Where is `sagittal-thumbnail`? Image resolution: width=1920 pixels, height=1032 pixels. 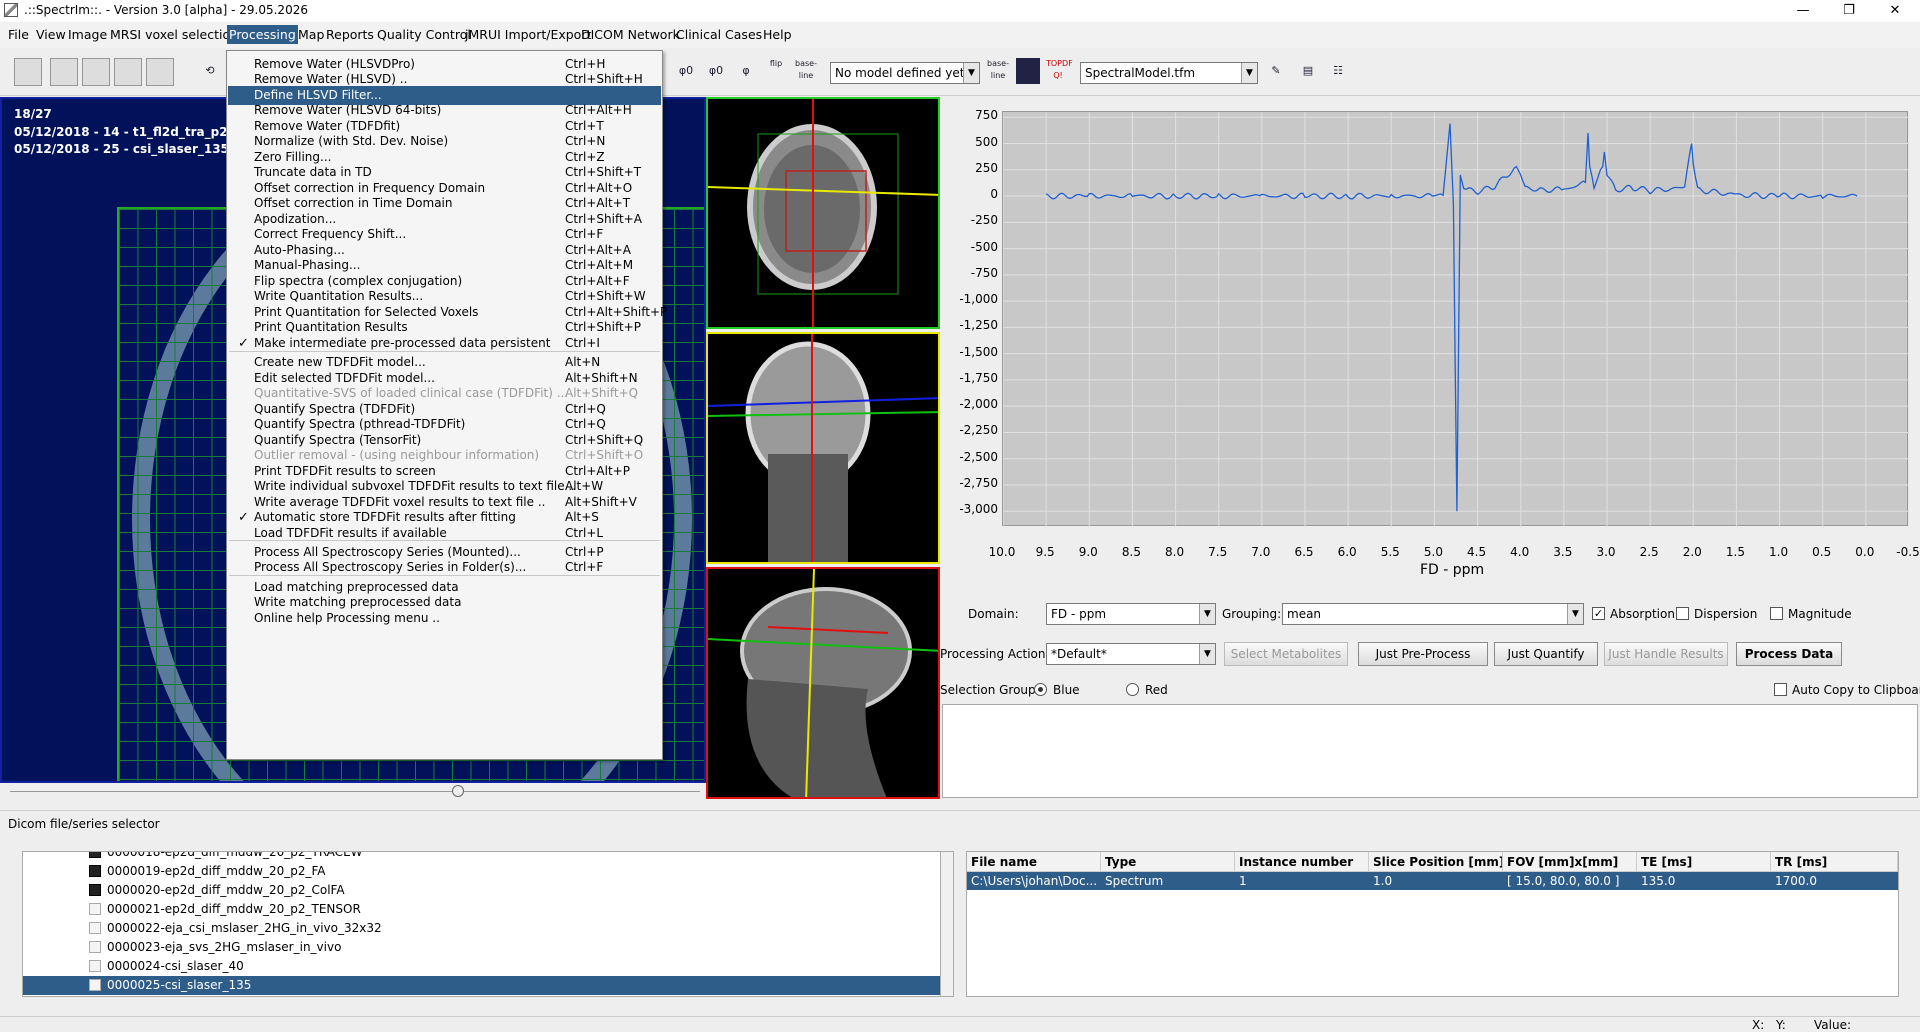 sagittal-thumbnail is located at coordinates (823, 683).